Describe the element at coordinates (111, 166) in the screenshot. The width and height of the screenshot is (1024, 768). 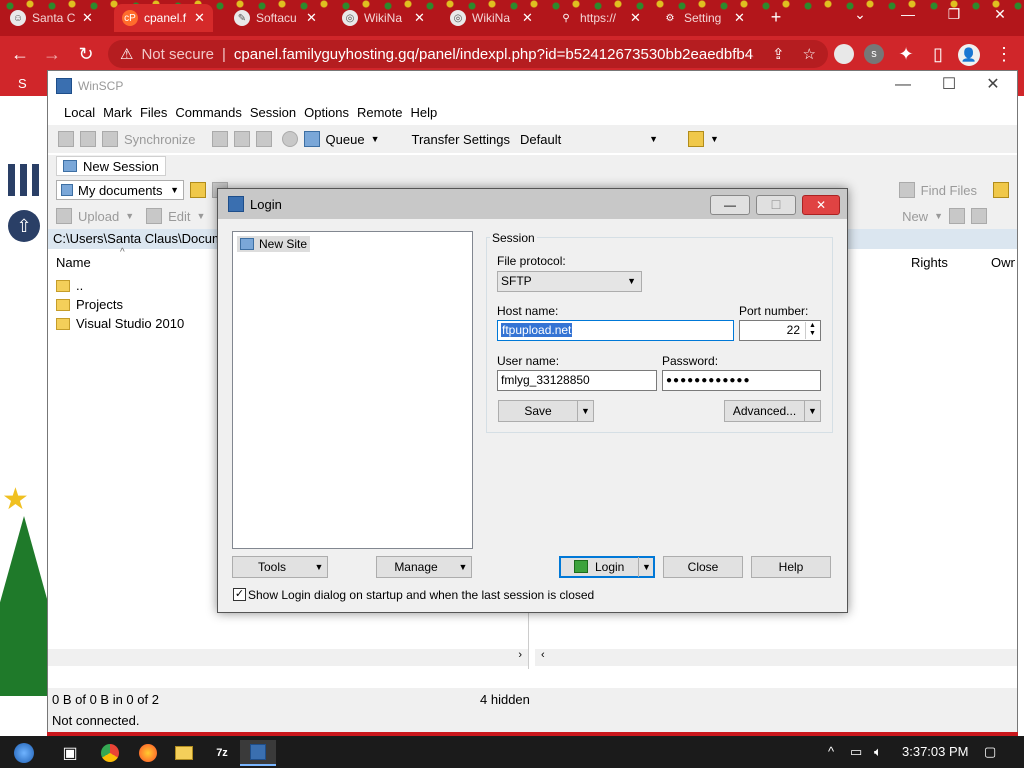
I see `new-session-tab: New Session` at that location.